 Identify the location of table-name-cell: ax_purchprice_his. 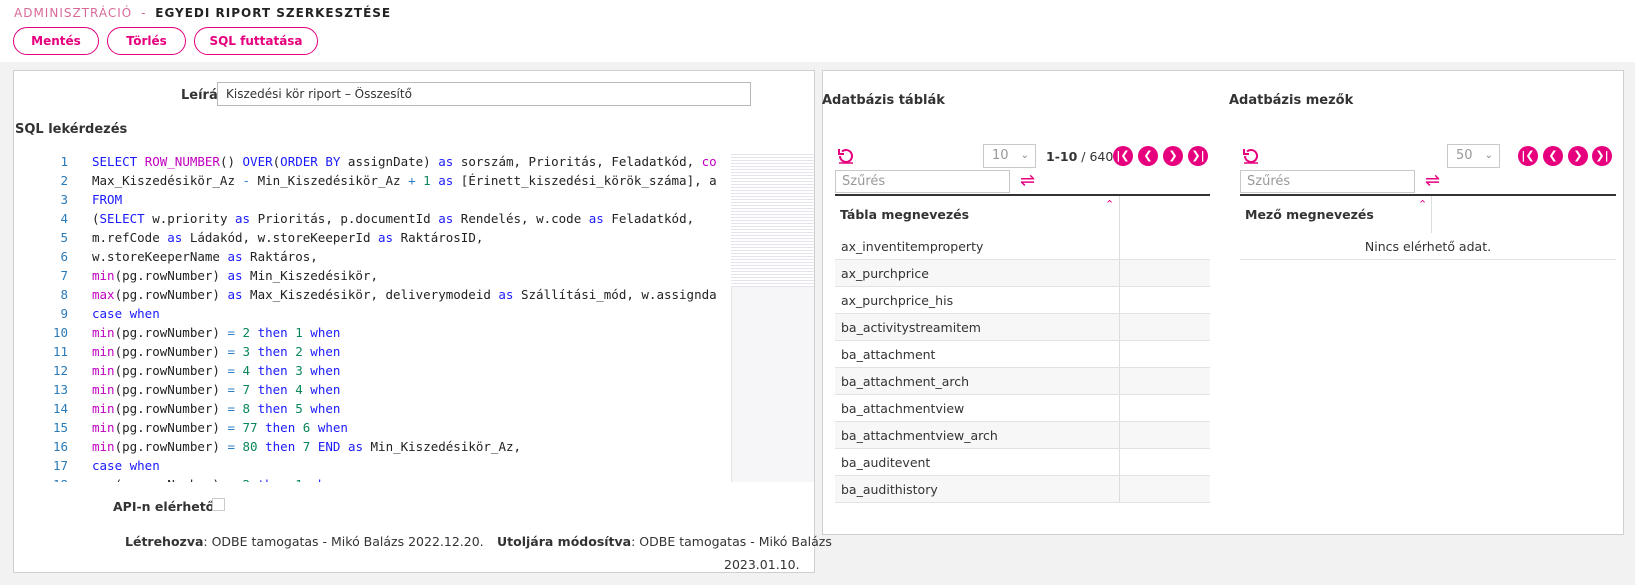
(977, 300).